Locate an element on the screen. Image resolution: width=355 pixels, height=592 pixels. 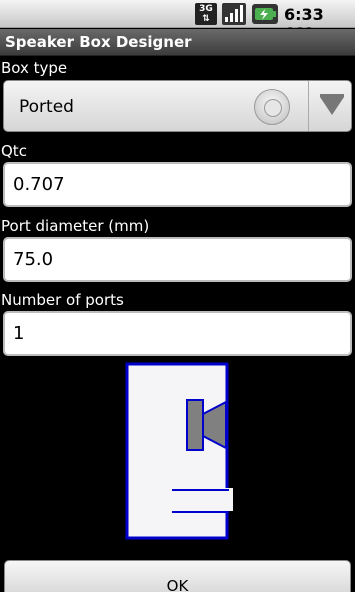
ok-button: OK is located at coordinates (177, 576).